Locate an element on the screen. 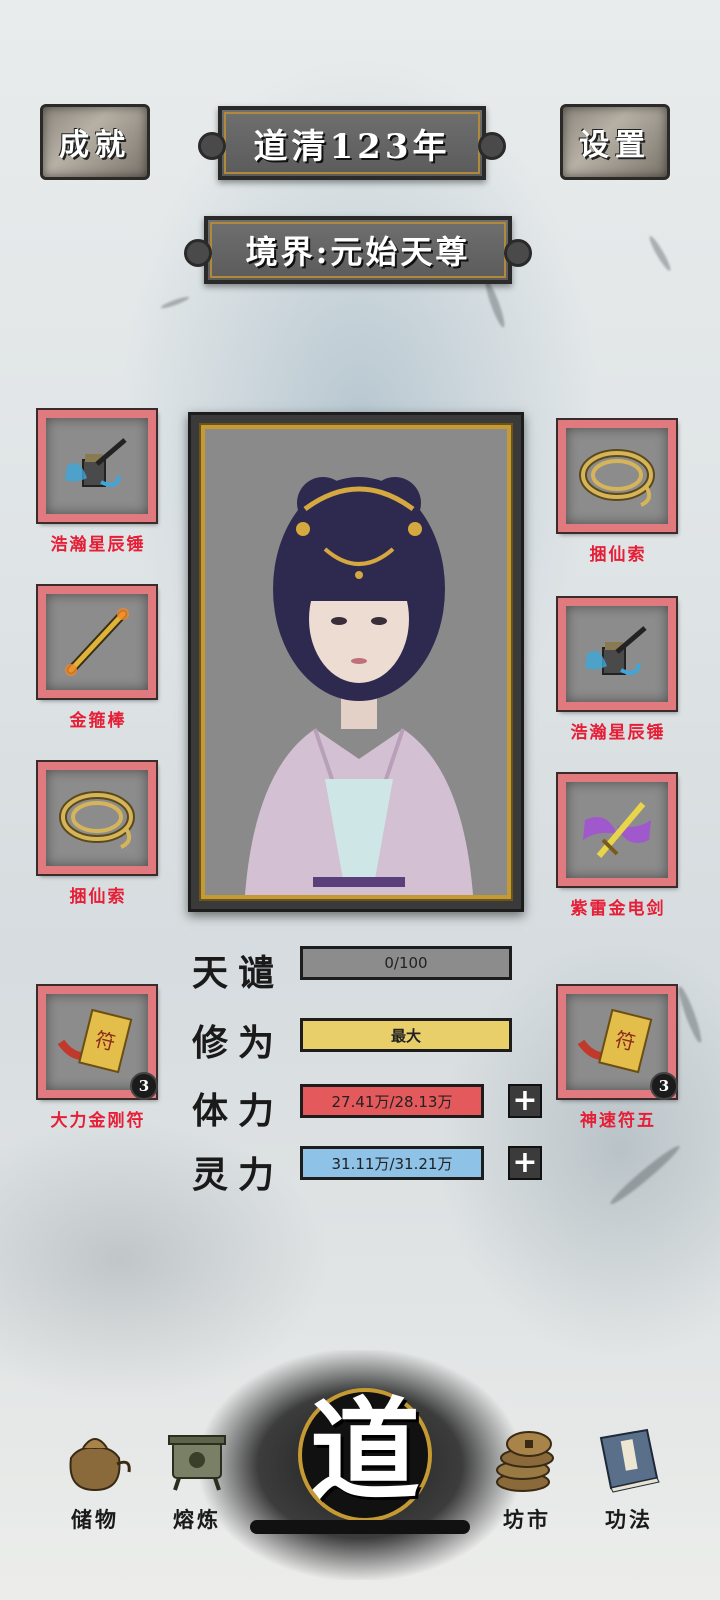  equip-slot-left-2: 金箍棒 is located at coordinates (97, 657).